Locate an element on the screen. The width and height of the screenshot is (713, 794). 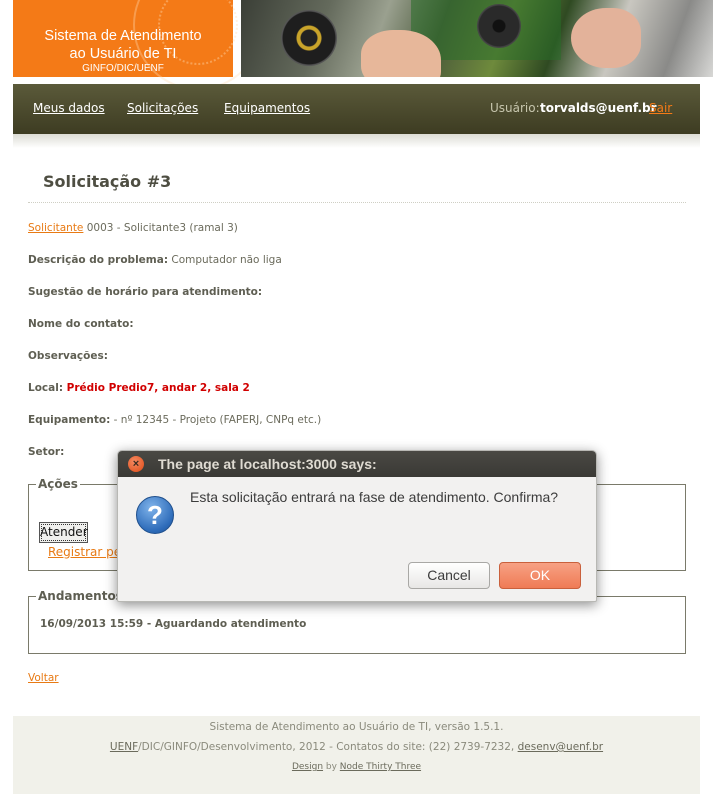
atender-button: Atender is located at coordinates (63, 532).